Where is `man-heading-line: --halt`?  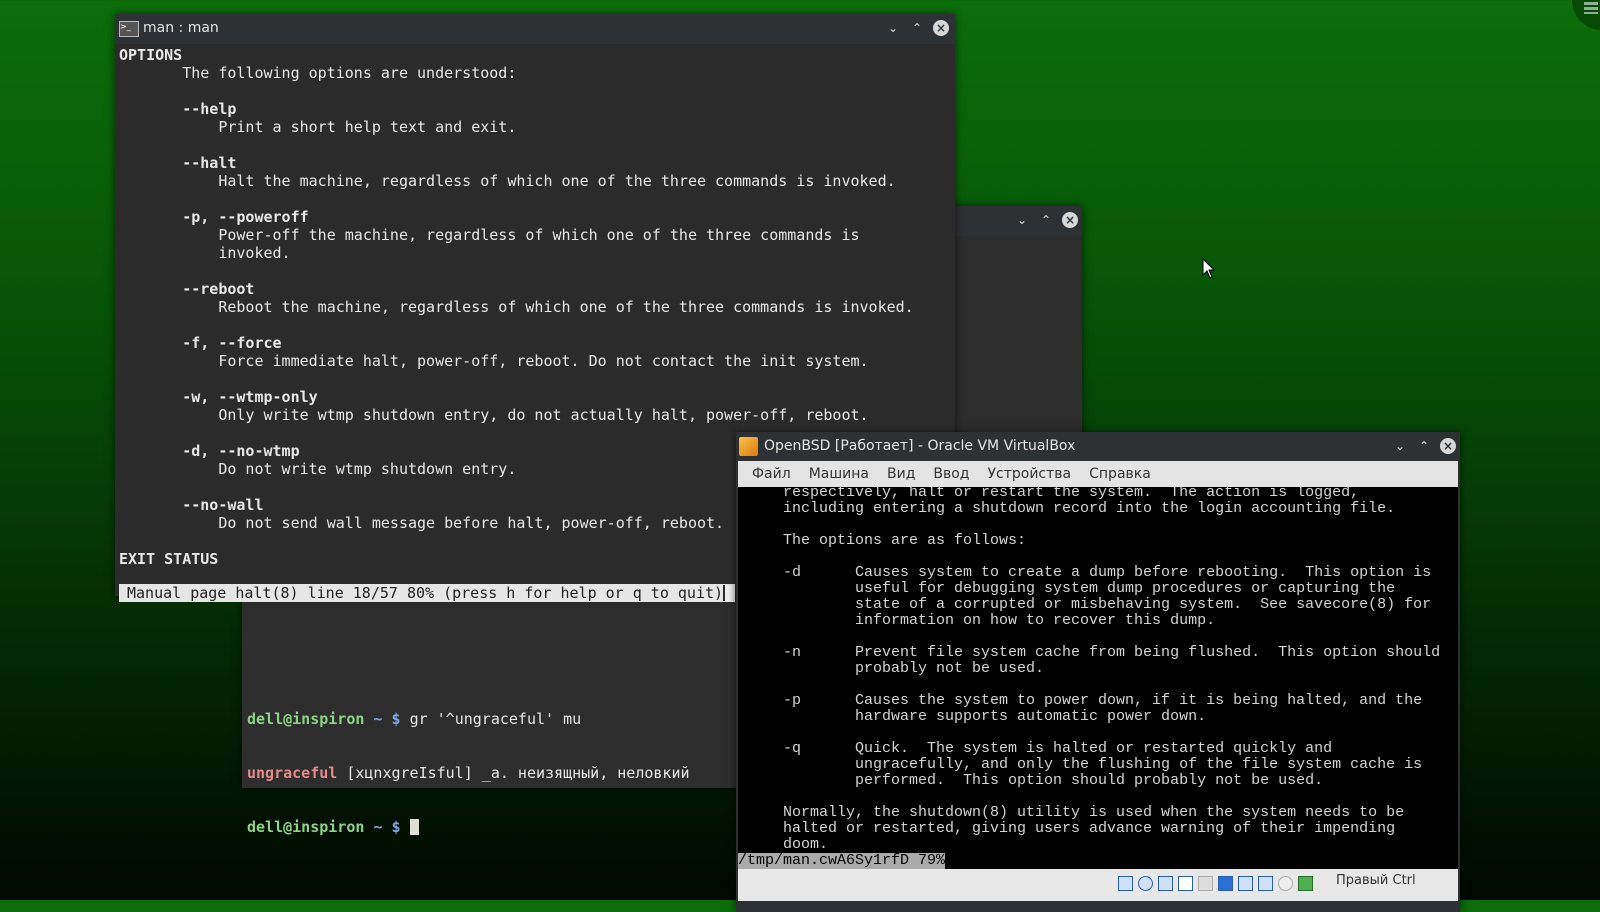 man-heading-line: --halt is located at coordinates (178, 163).